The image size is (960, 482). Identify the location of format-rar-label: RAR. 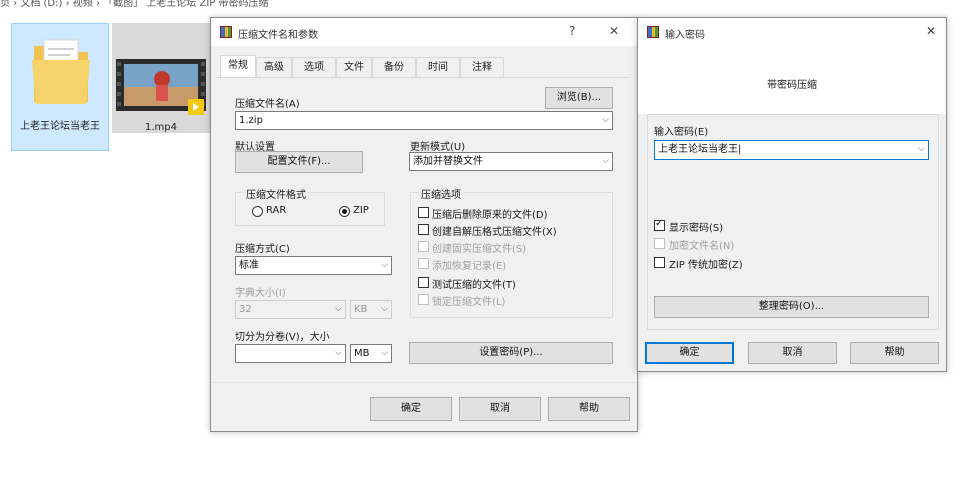
(276, 210).